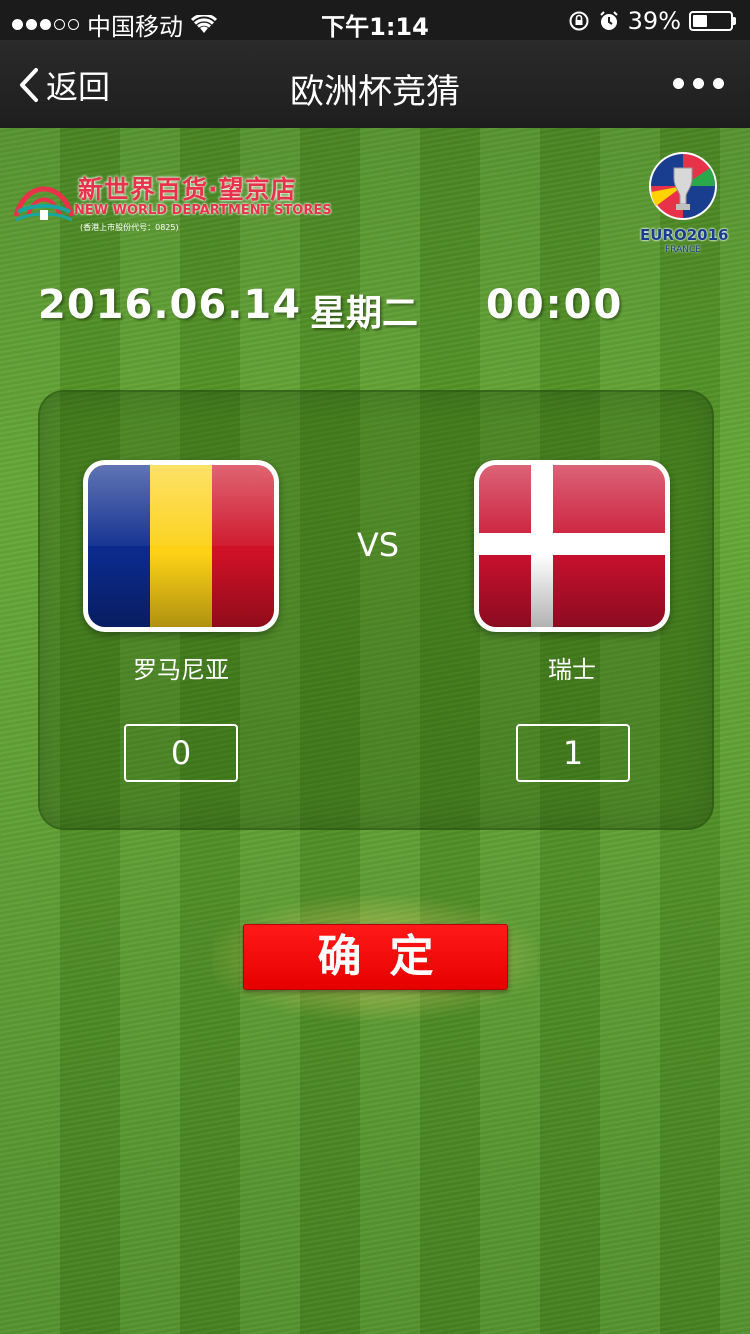  I want to click on status-bar: 中国移动 下午1:14 39%, so click(375, 20).